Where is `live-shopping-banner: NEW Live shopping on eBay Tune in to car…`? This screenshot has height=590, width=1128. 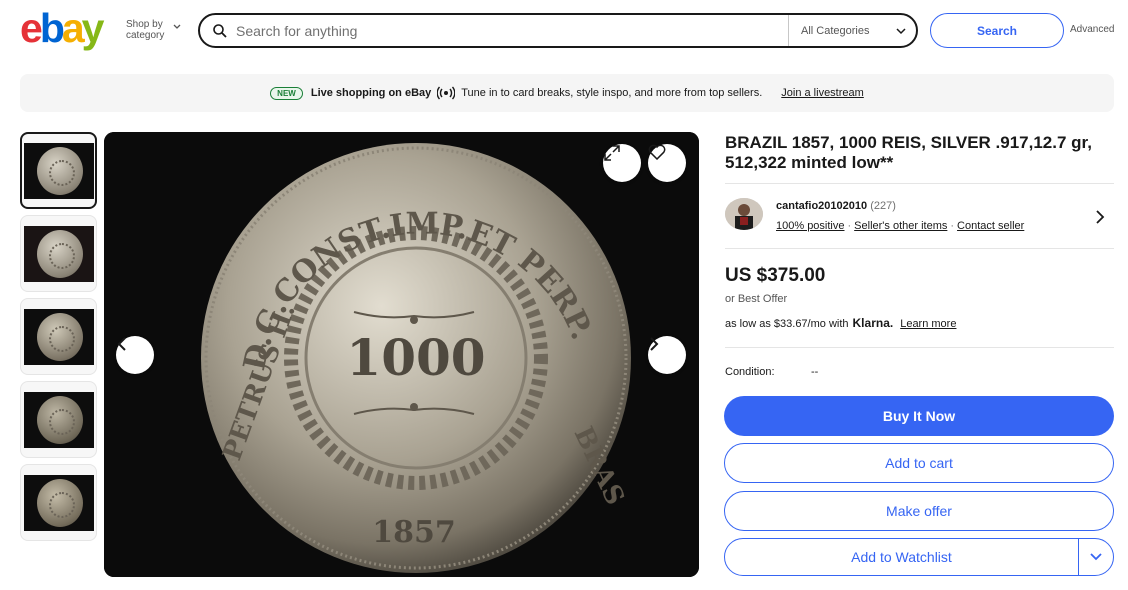
live-shopping-banner: NEW Live shopping on eBay Tune in to car… is located at coordinates (567, 93).